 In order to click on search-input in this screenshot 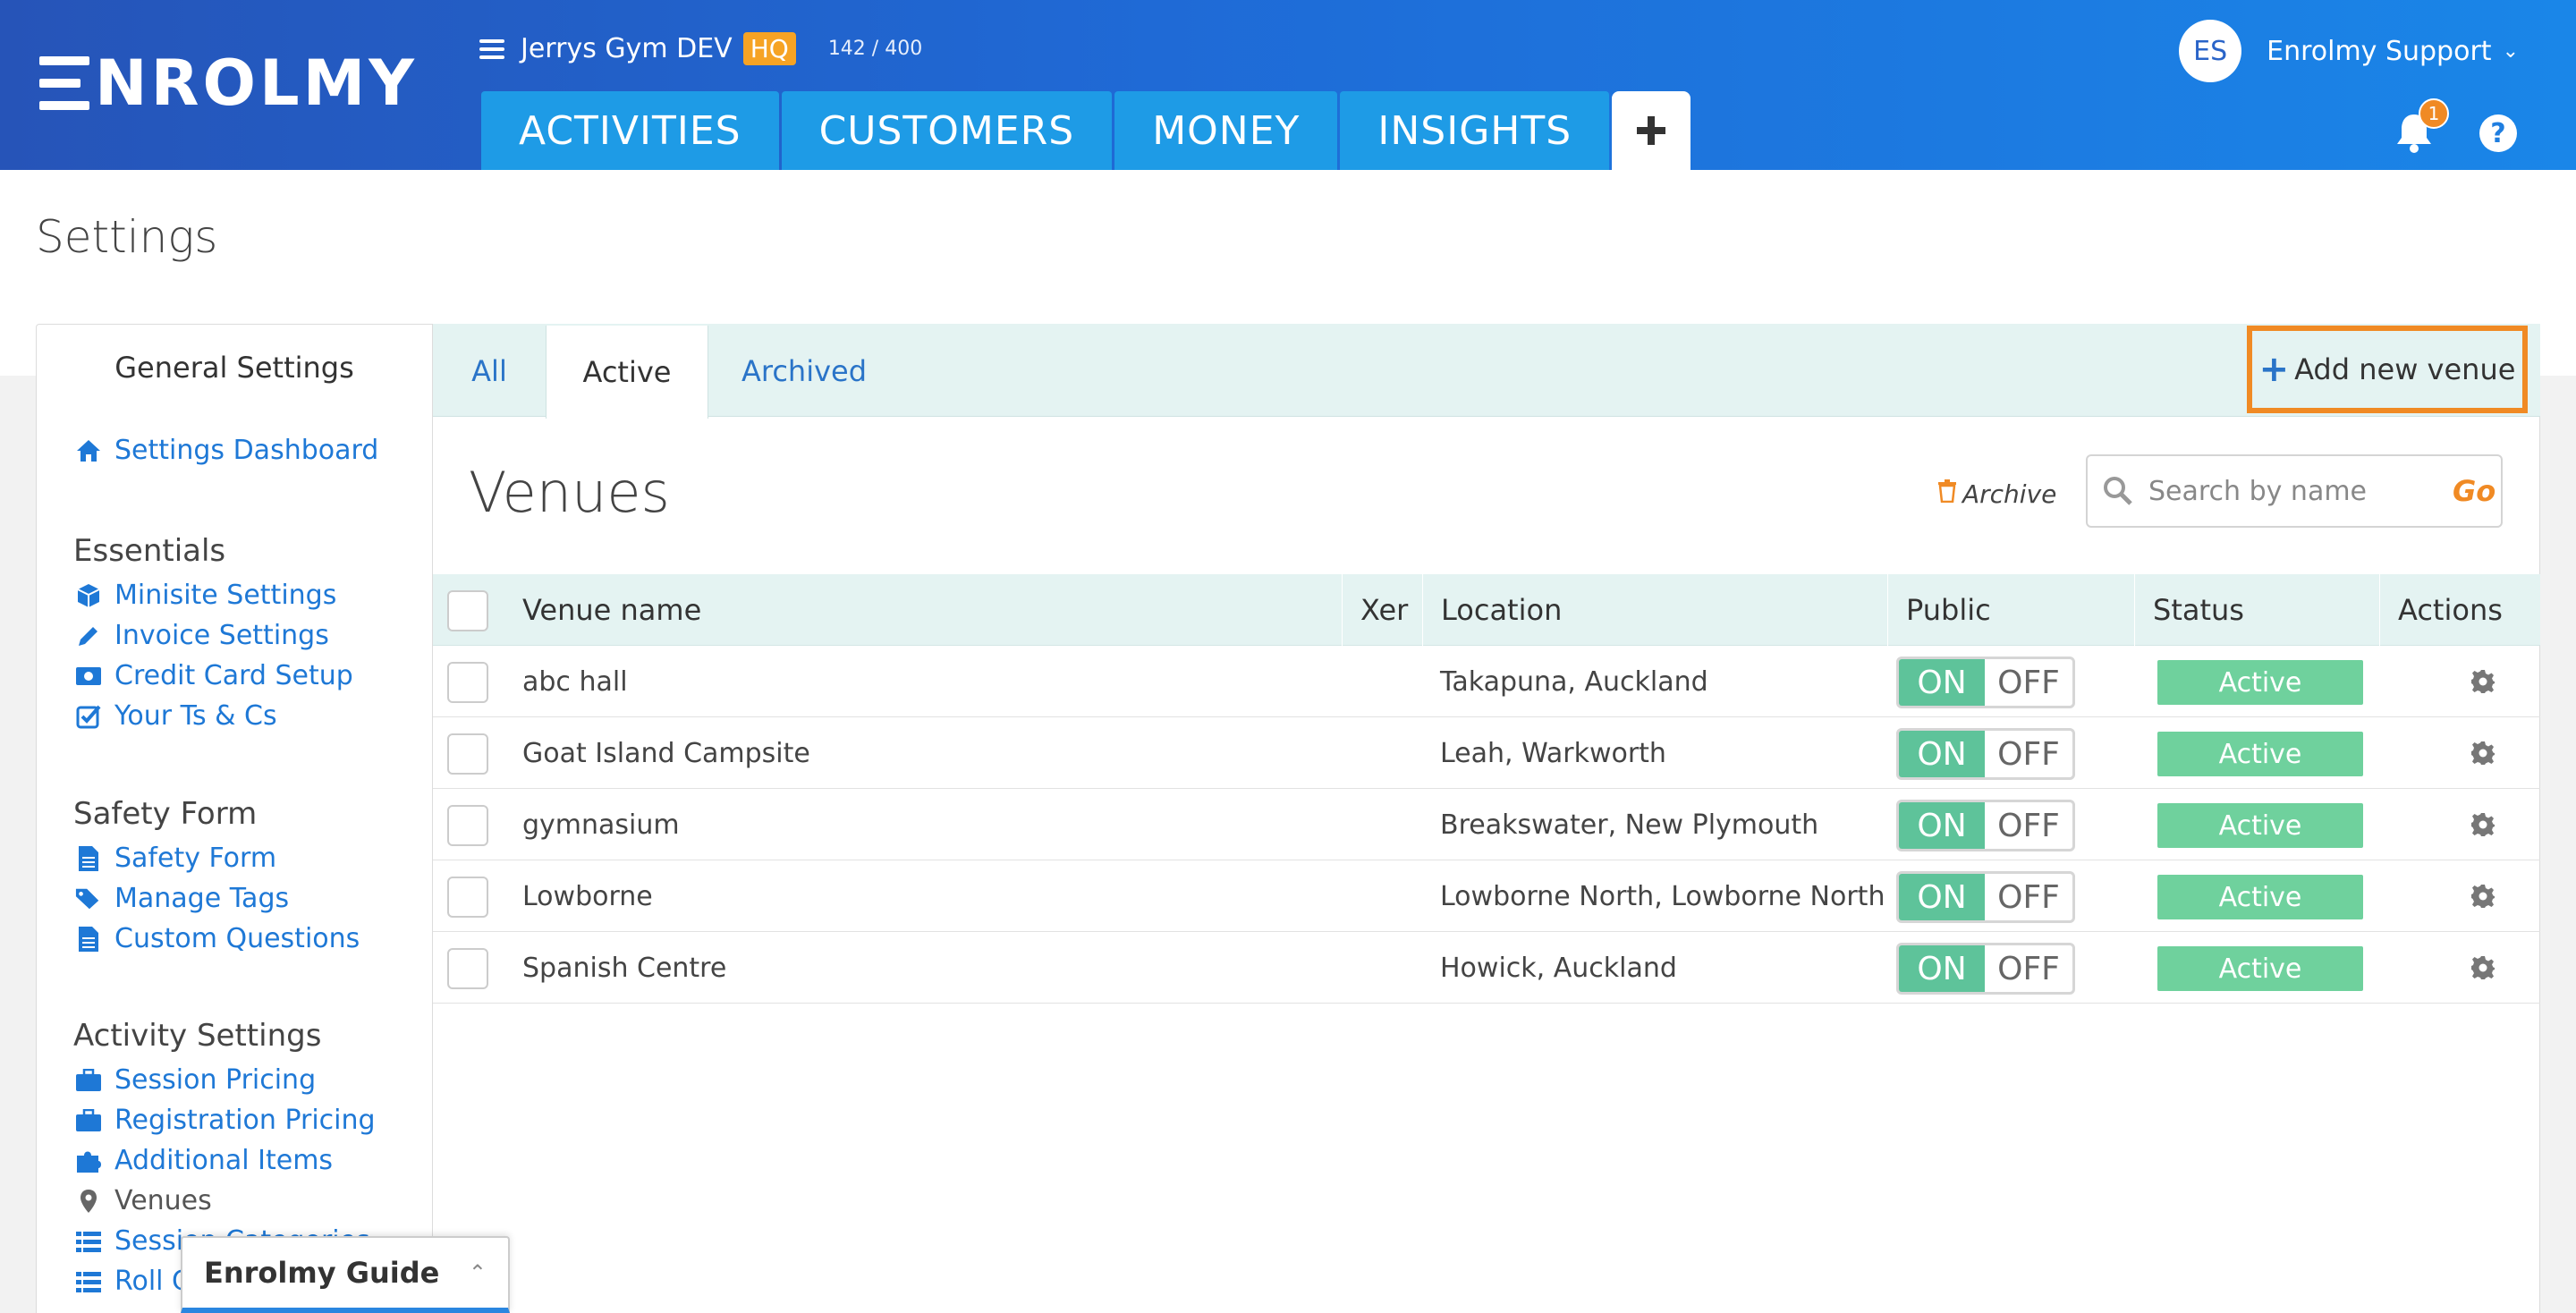, I will do `click(2296, 491)`.